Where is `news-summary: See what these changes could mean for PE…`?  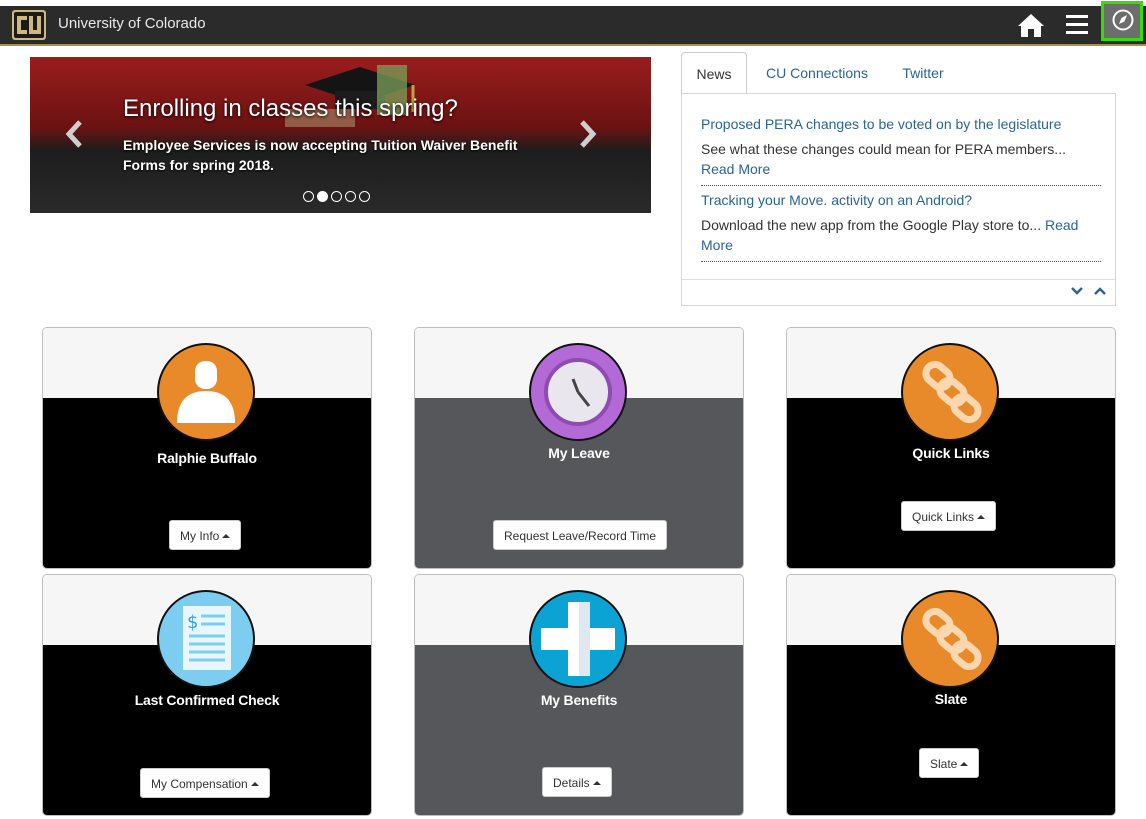
news-summary: See what these changes could mean for PE… is located at coordinates (883, 149).